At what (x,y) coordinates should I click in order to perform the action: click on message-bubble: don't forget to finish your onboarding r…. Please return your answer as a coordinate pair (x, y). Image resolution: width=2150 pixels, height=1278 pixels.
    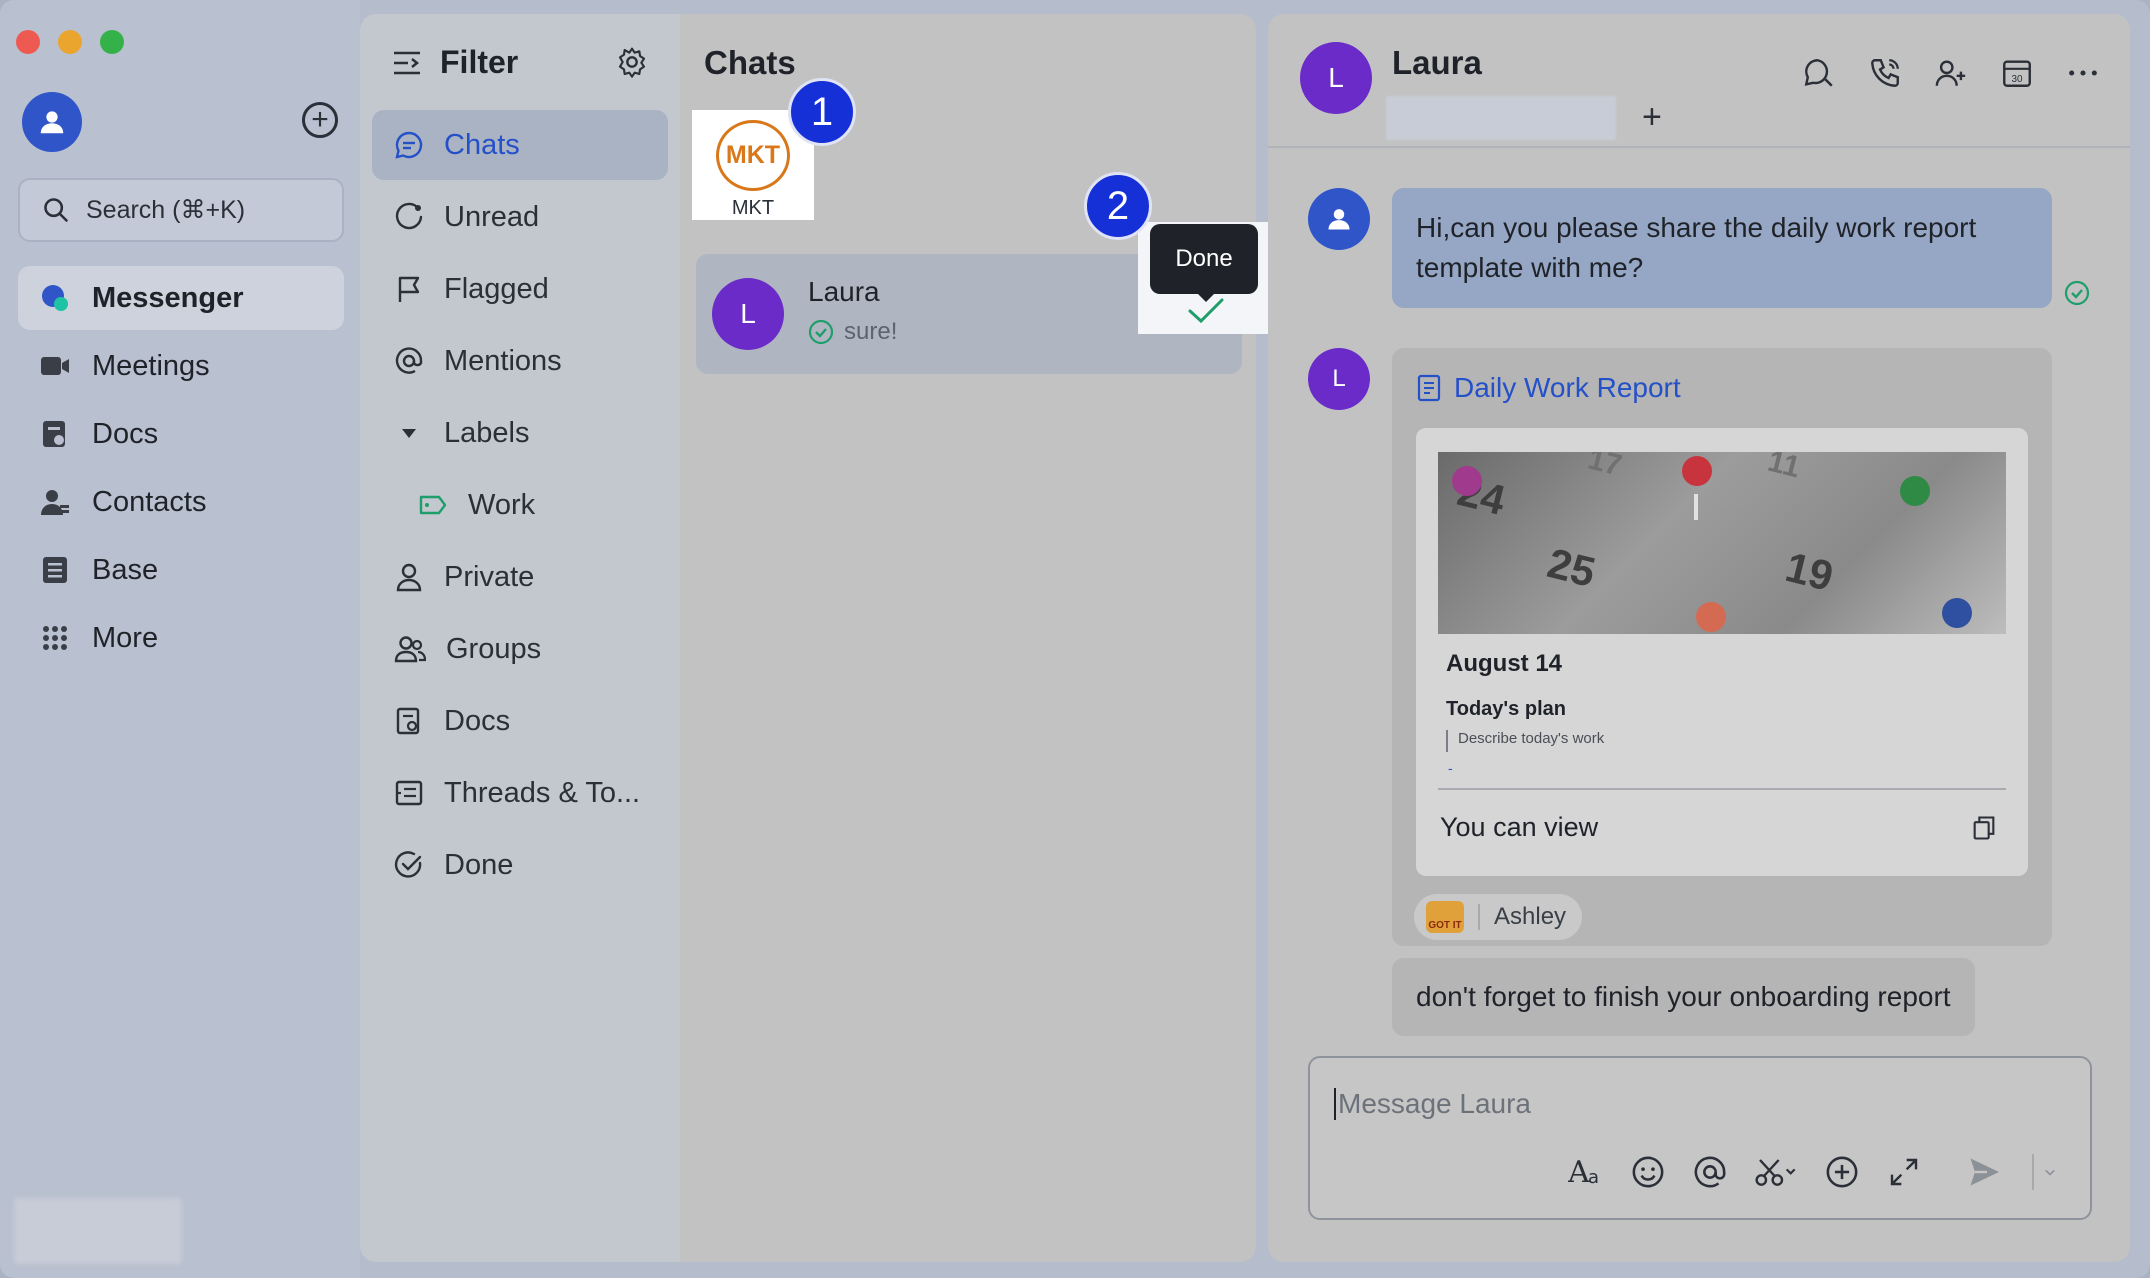
    Looking at the image, I should click on (1683, 997).